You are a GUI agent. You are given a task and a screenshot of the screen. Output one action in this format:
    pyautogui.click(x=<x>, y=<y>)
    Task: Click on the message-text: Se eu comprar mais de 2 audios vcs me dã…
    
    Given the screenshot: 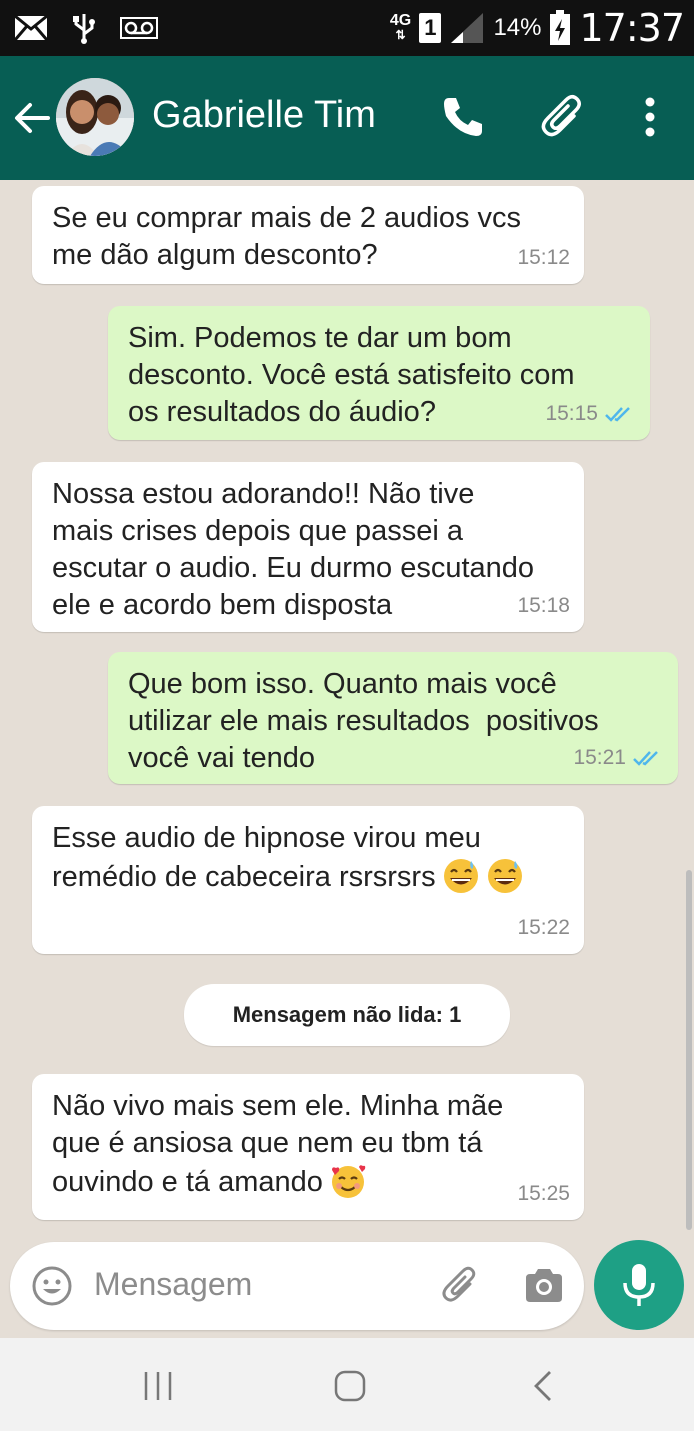 What is the action you would take?
    pyautogui.click(x=287, y=236)
    